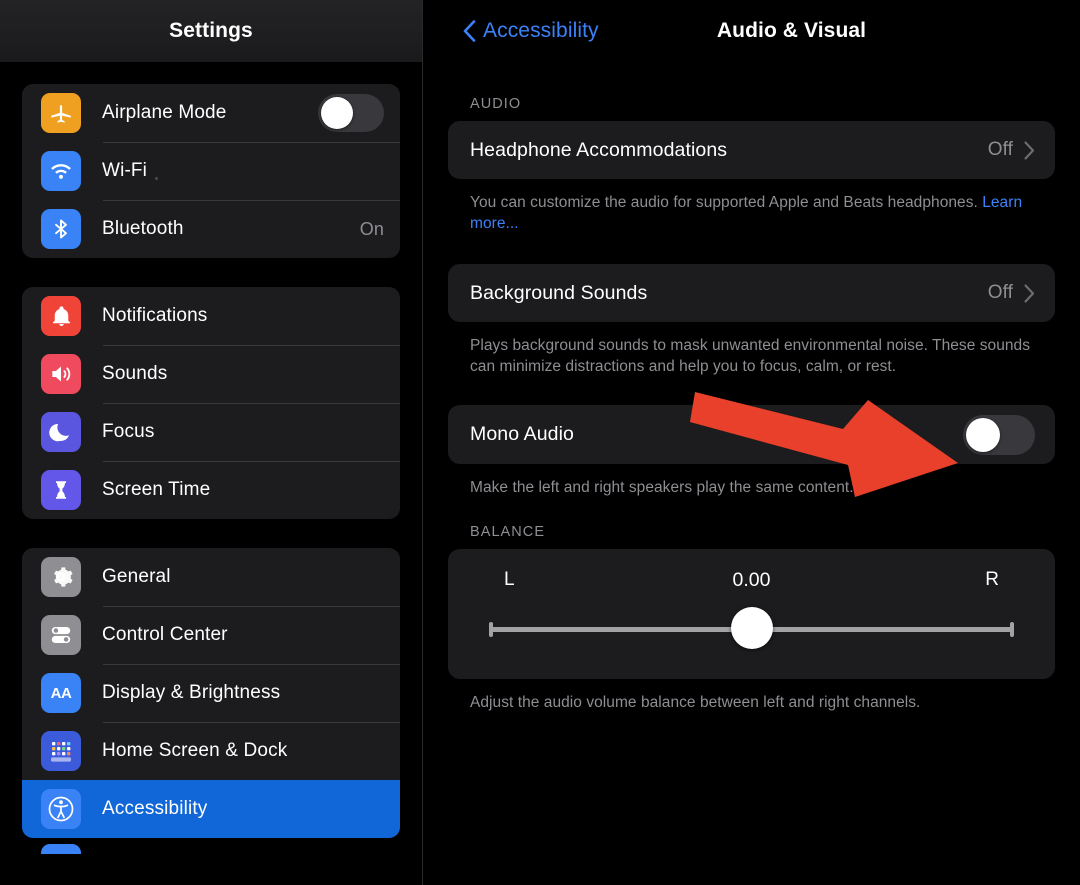 This screenshot has width=1080, height=885. What do you see at coordinates (61, 374) in the screenshot?
I see `speaker-icon` at bounding box center [61, 374].